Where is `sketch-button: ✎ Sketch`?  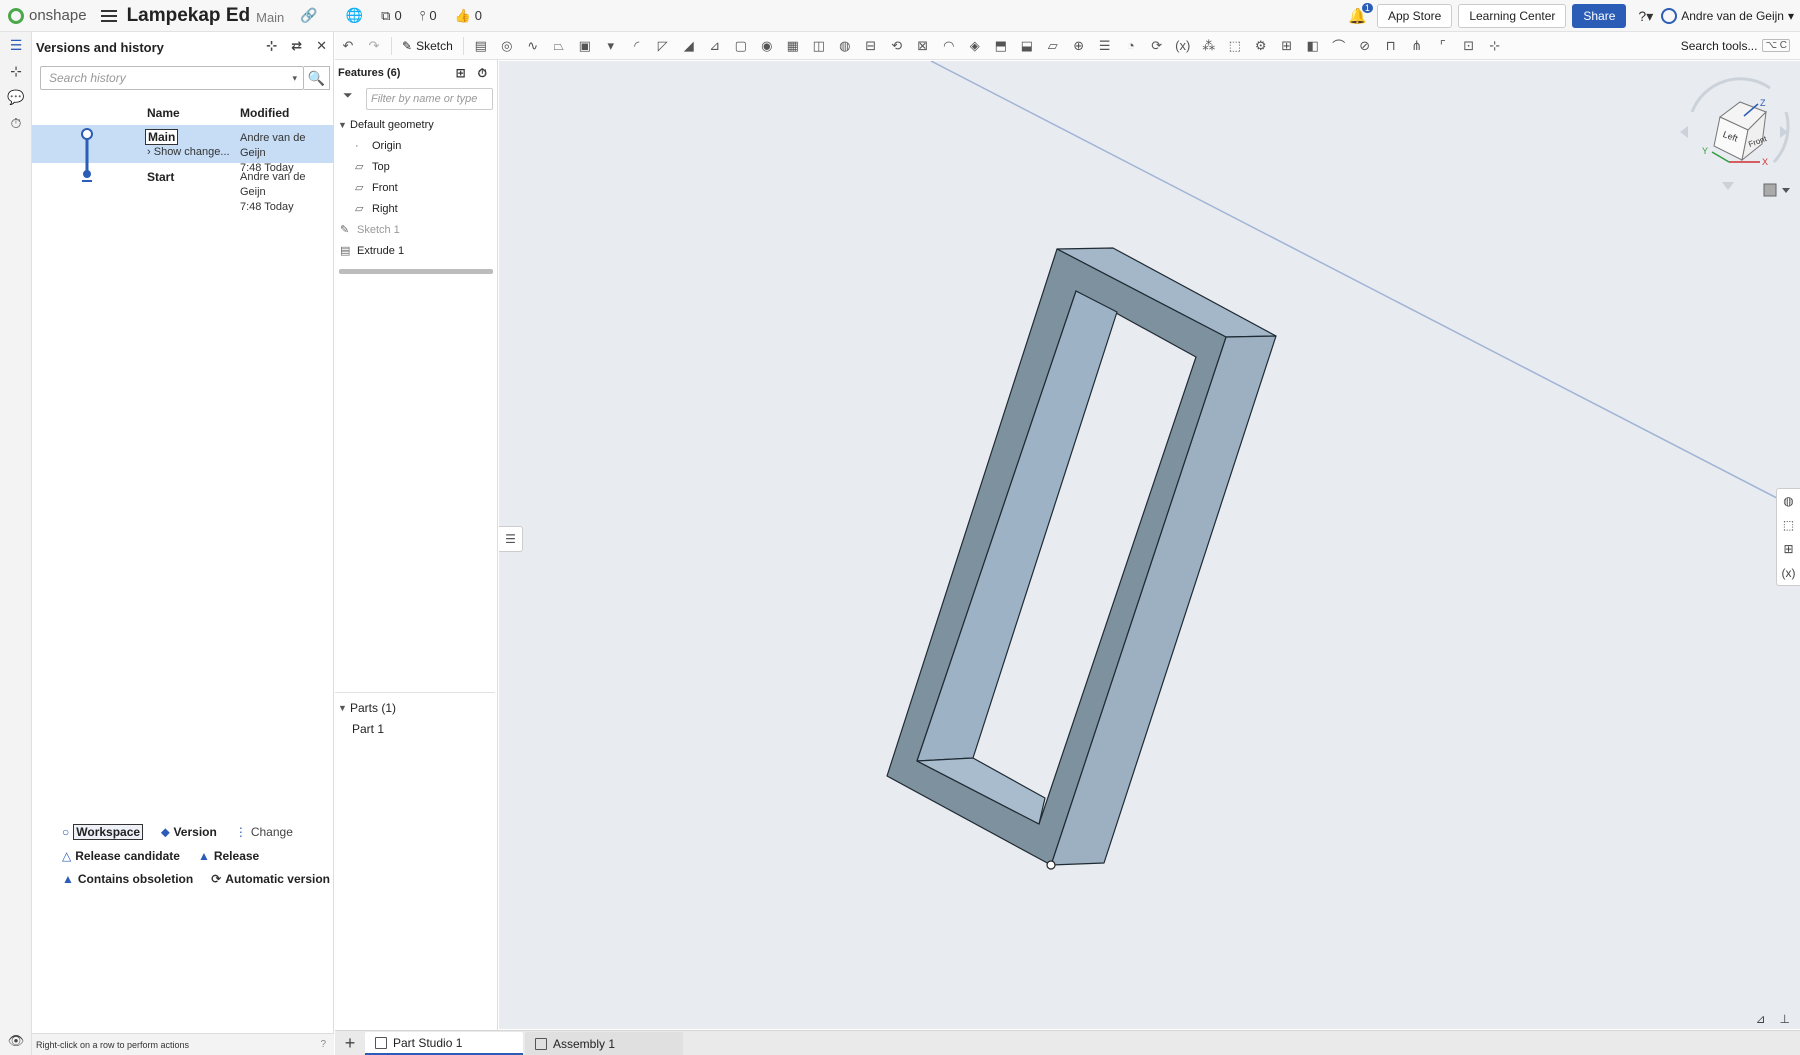 sketch-button: ✎ Sketch is located at coordinates (427, 46).